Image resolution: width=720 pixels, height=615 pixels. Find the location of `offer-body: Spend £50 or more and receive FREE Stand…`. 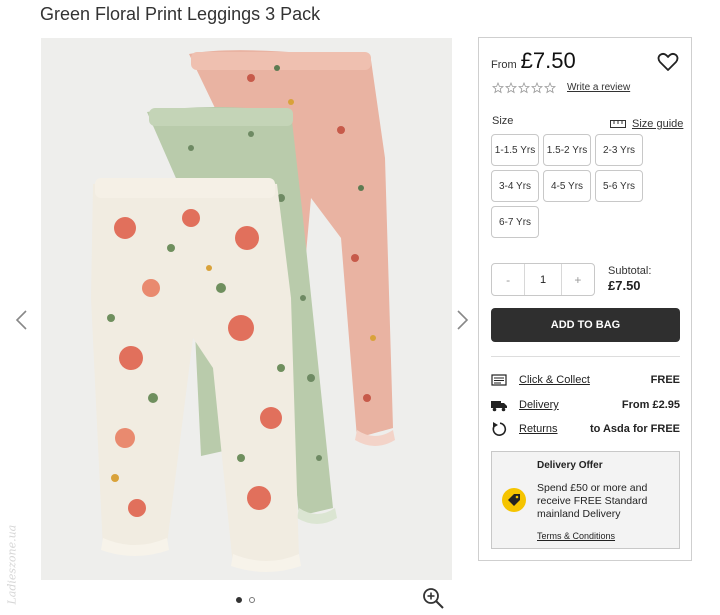

offer-body: Spend £50 or more and receive FREE Stand… is located at coordinates (592, 501).